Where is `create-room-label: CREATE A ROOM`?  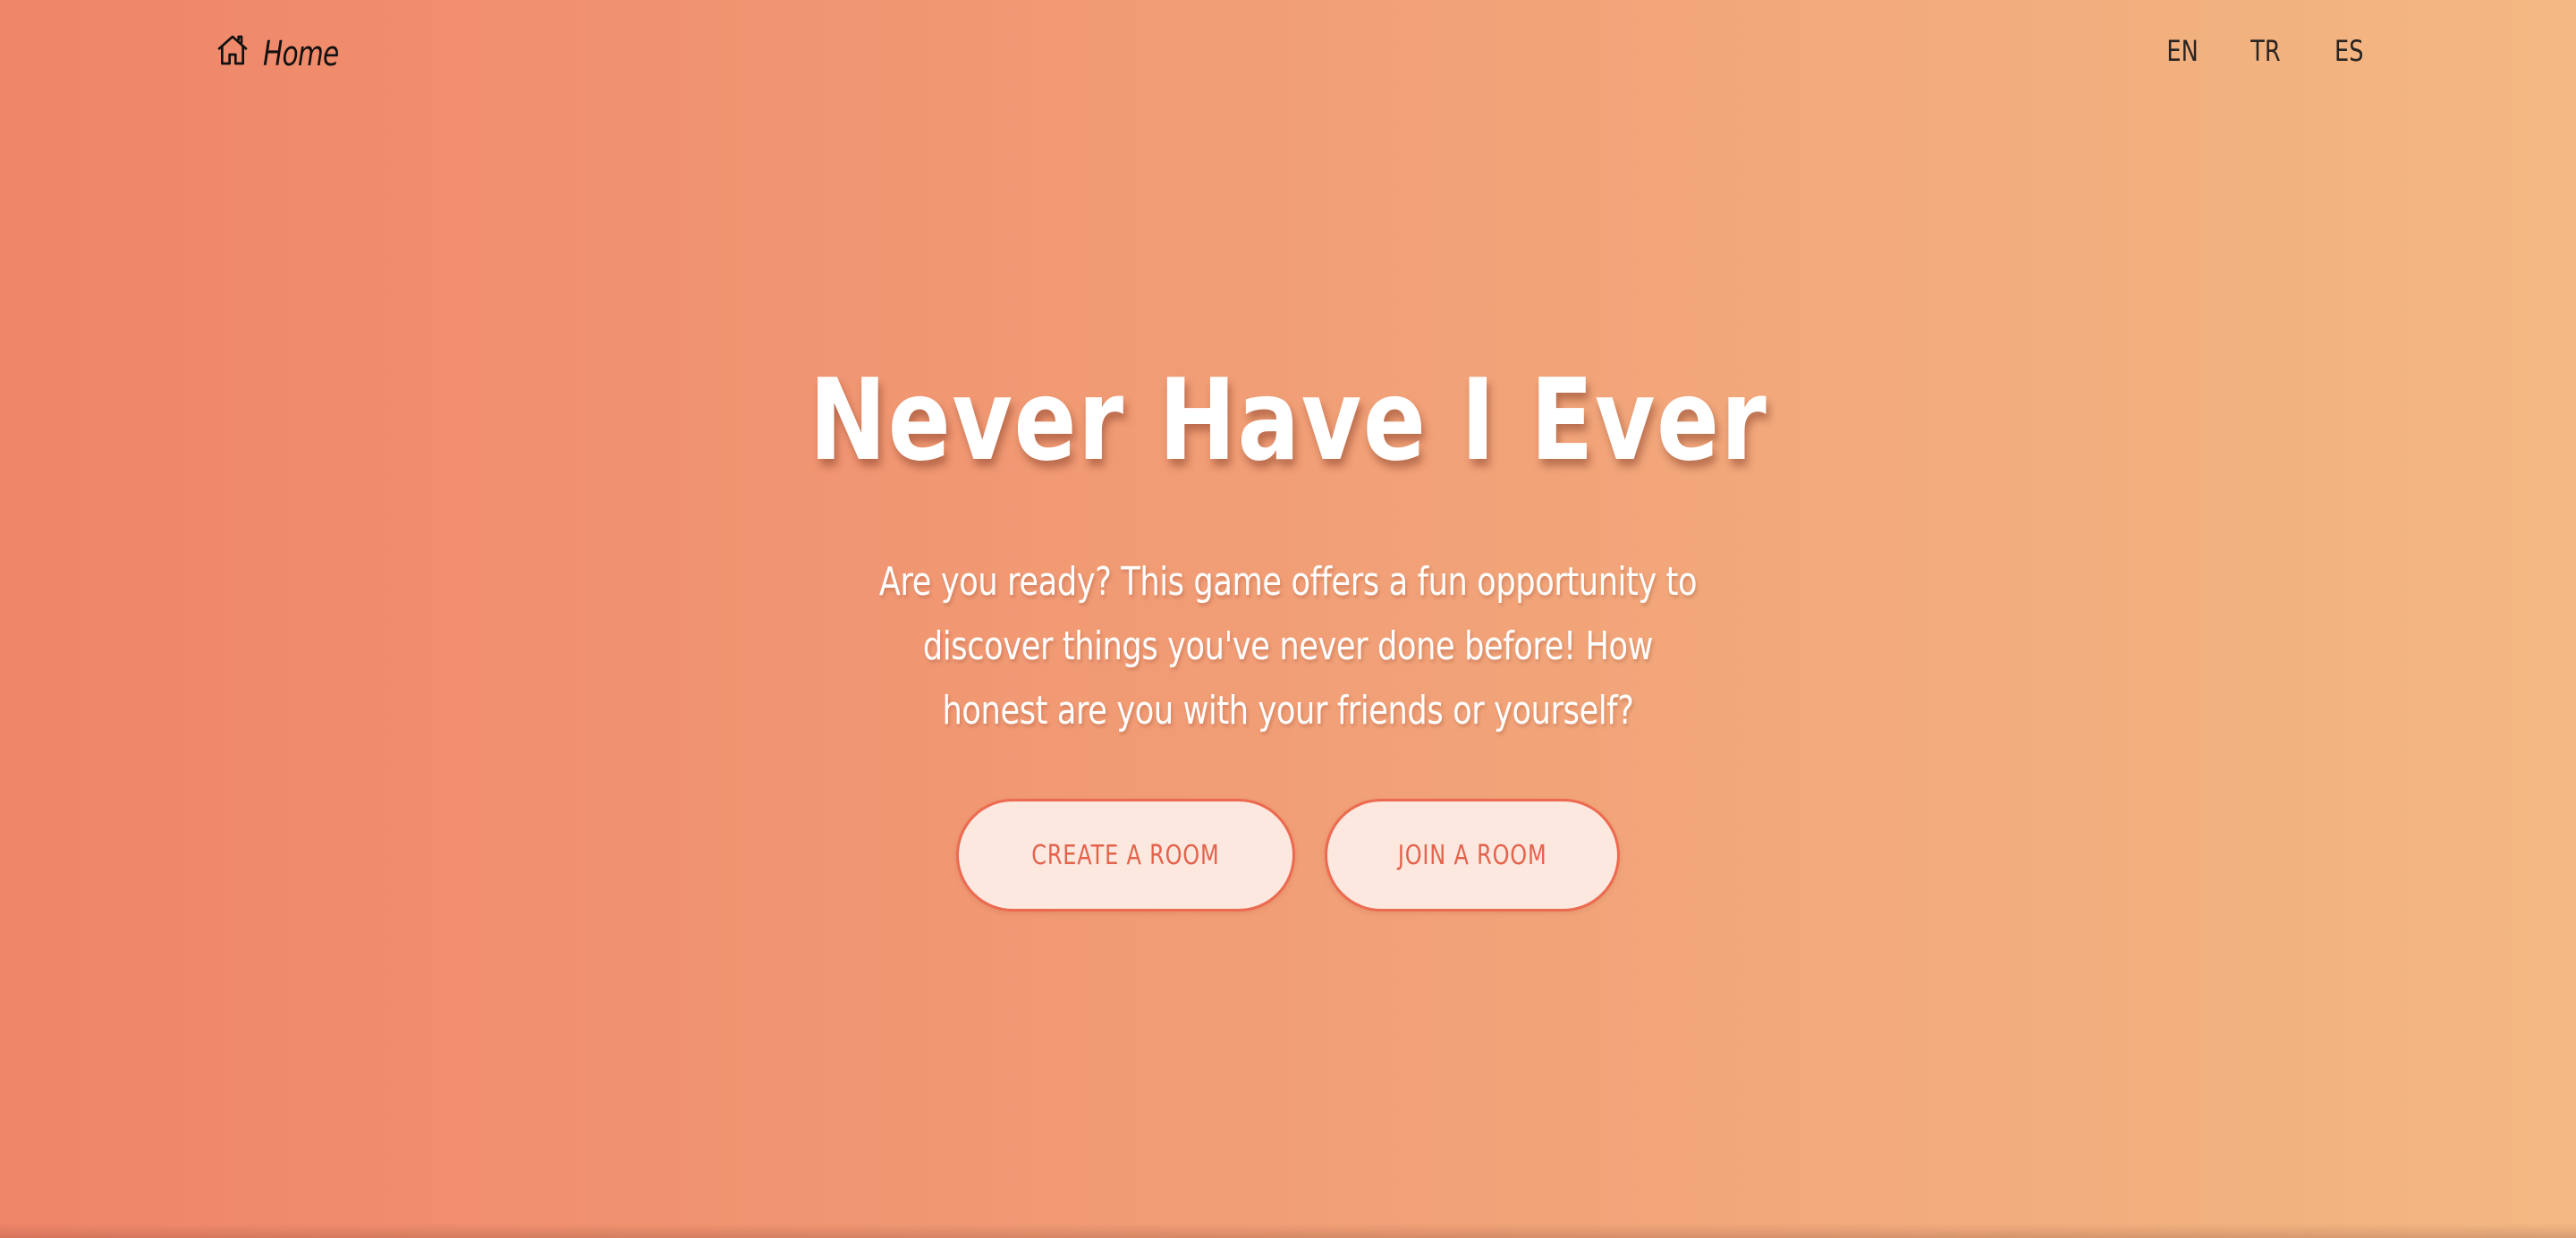 create-room-label: CREATE A ROOM is located at coordinates (1125, 855).